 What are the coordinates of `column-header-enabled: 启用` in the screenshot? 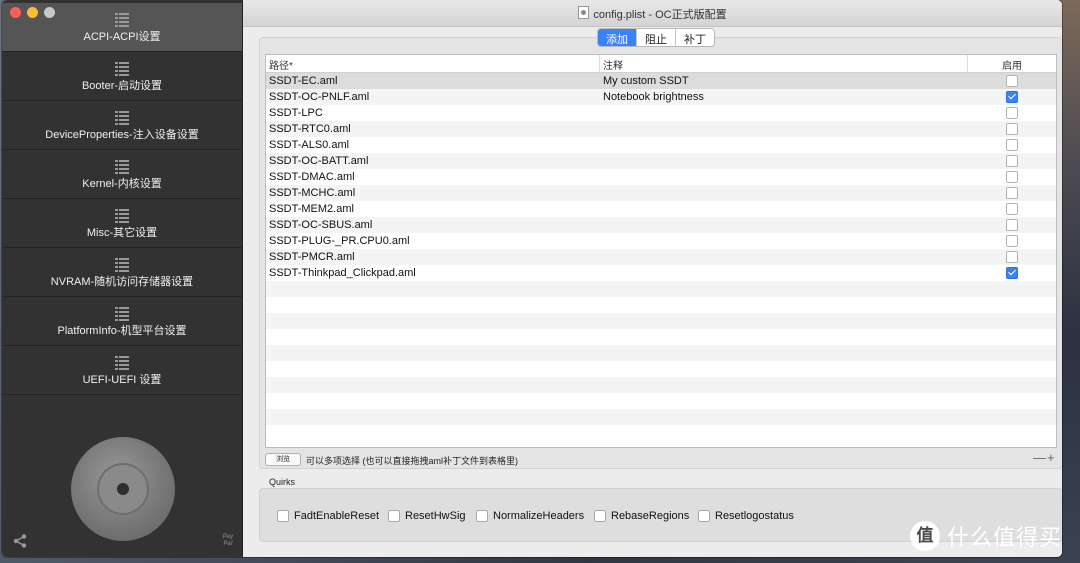 It's located at (1012, 63).